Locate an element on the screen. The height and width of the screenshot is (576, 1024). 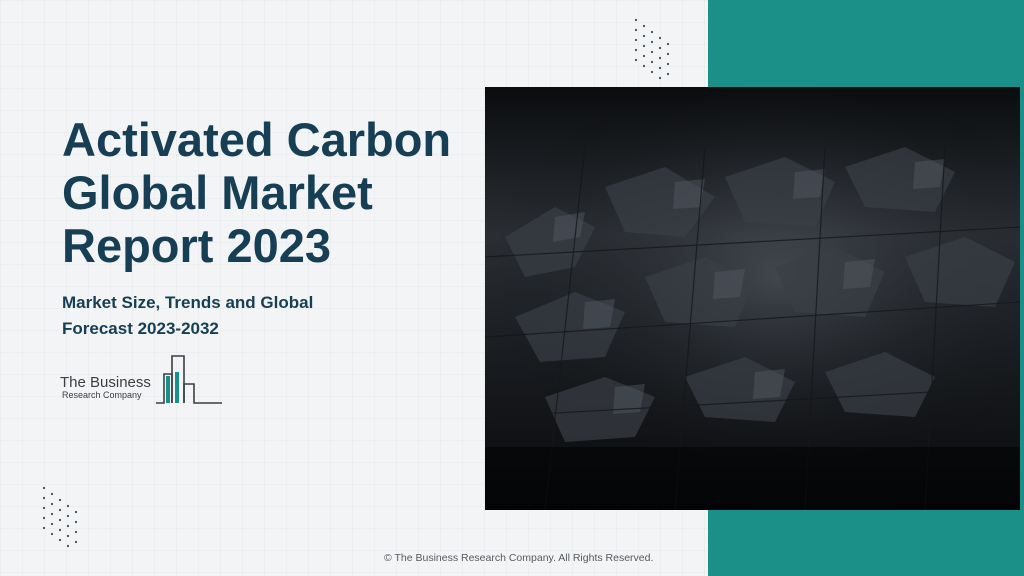
company-logo: The Business Research Company is located at coordinates (145, 380).